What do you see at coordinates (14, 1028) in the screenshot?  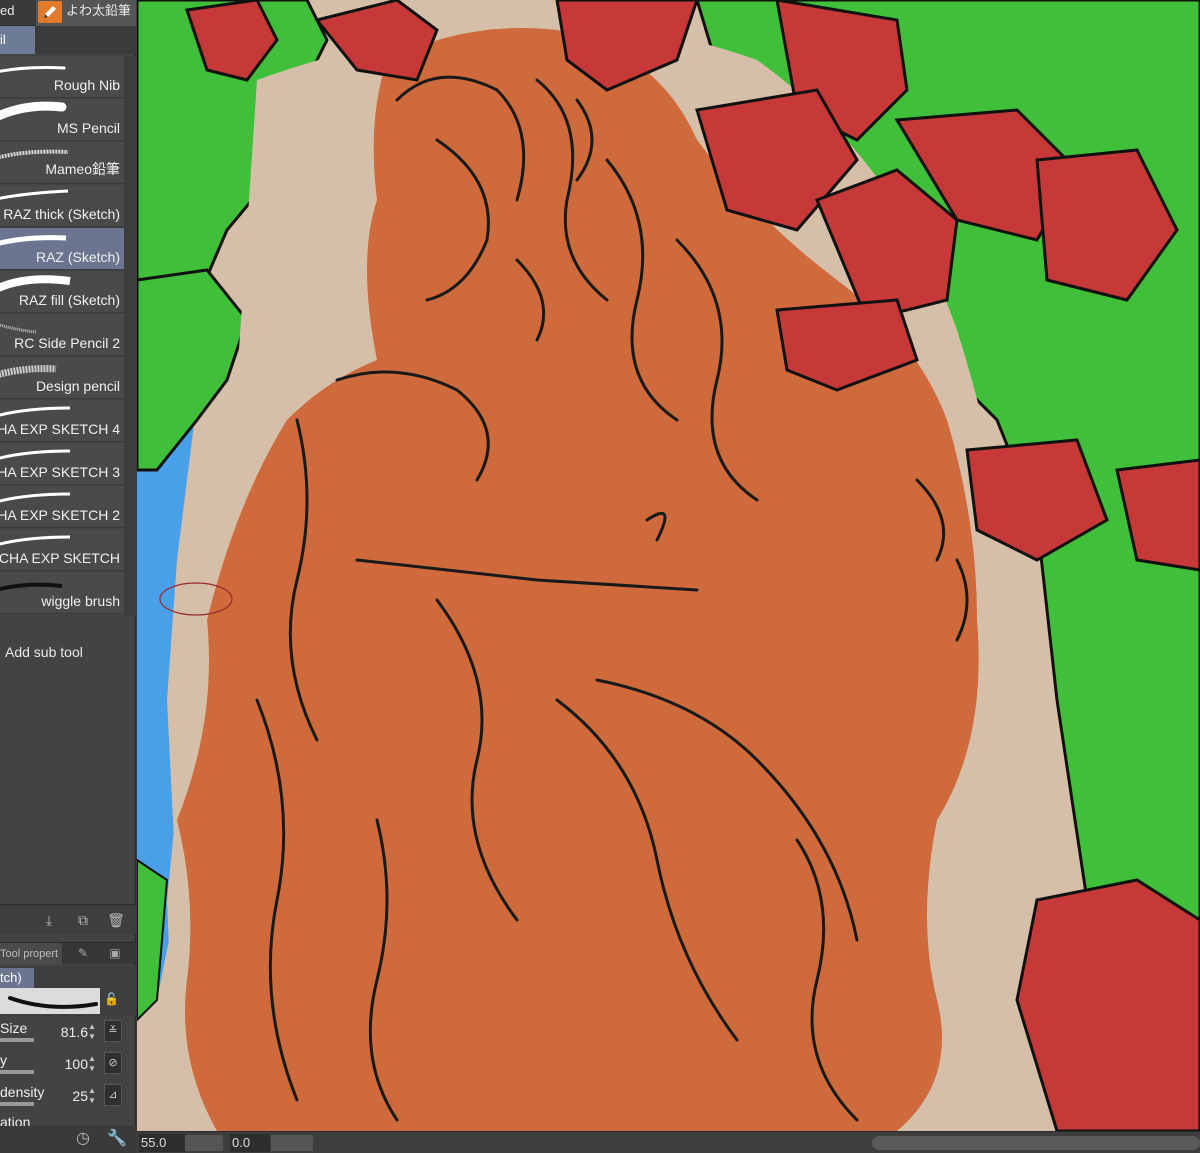 I see `property-label: Size` at bounding box center [14, 1028].